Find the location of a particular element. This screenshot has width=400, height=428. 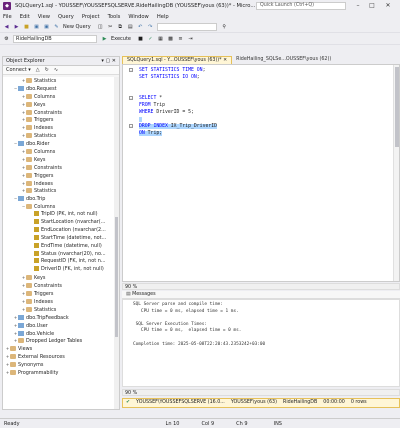

tab-ridehailing-script: RideHailing_SQLSe...OUSSEF\yous (62)) is located at coordinates (284, 60).